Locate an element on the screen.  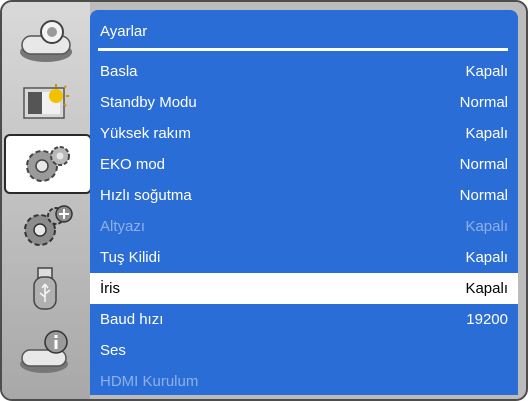
menu-row-label: HDMI Kurulum is located at coordinates (149, 381).